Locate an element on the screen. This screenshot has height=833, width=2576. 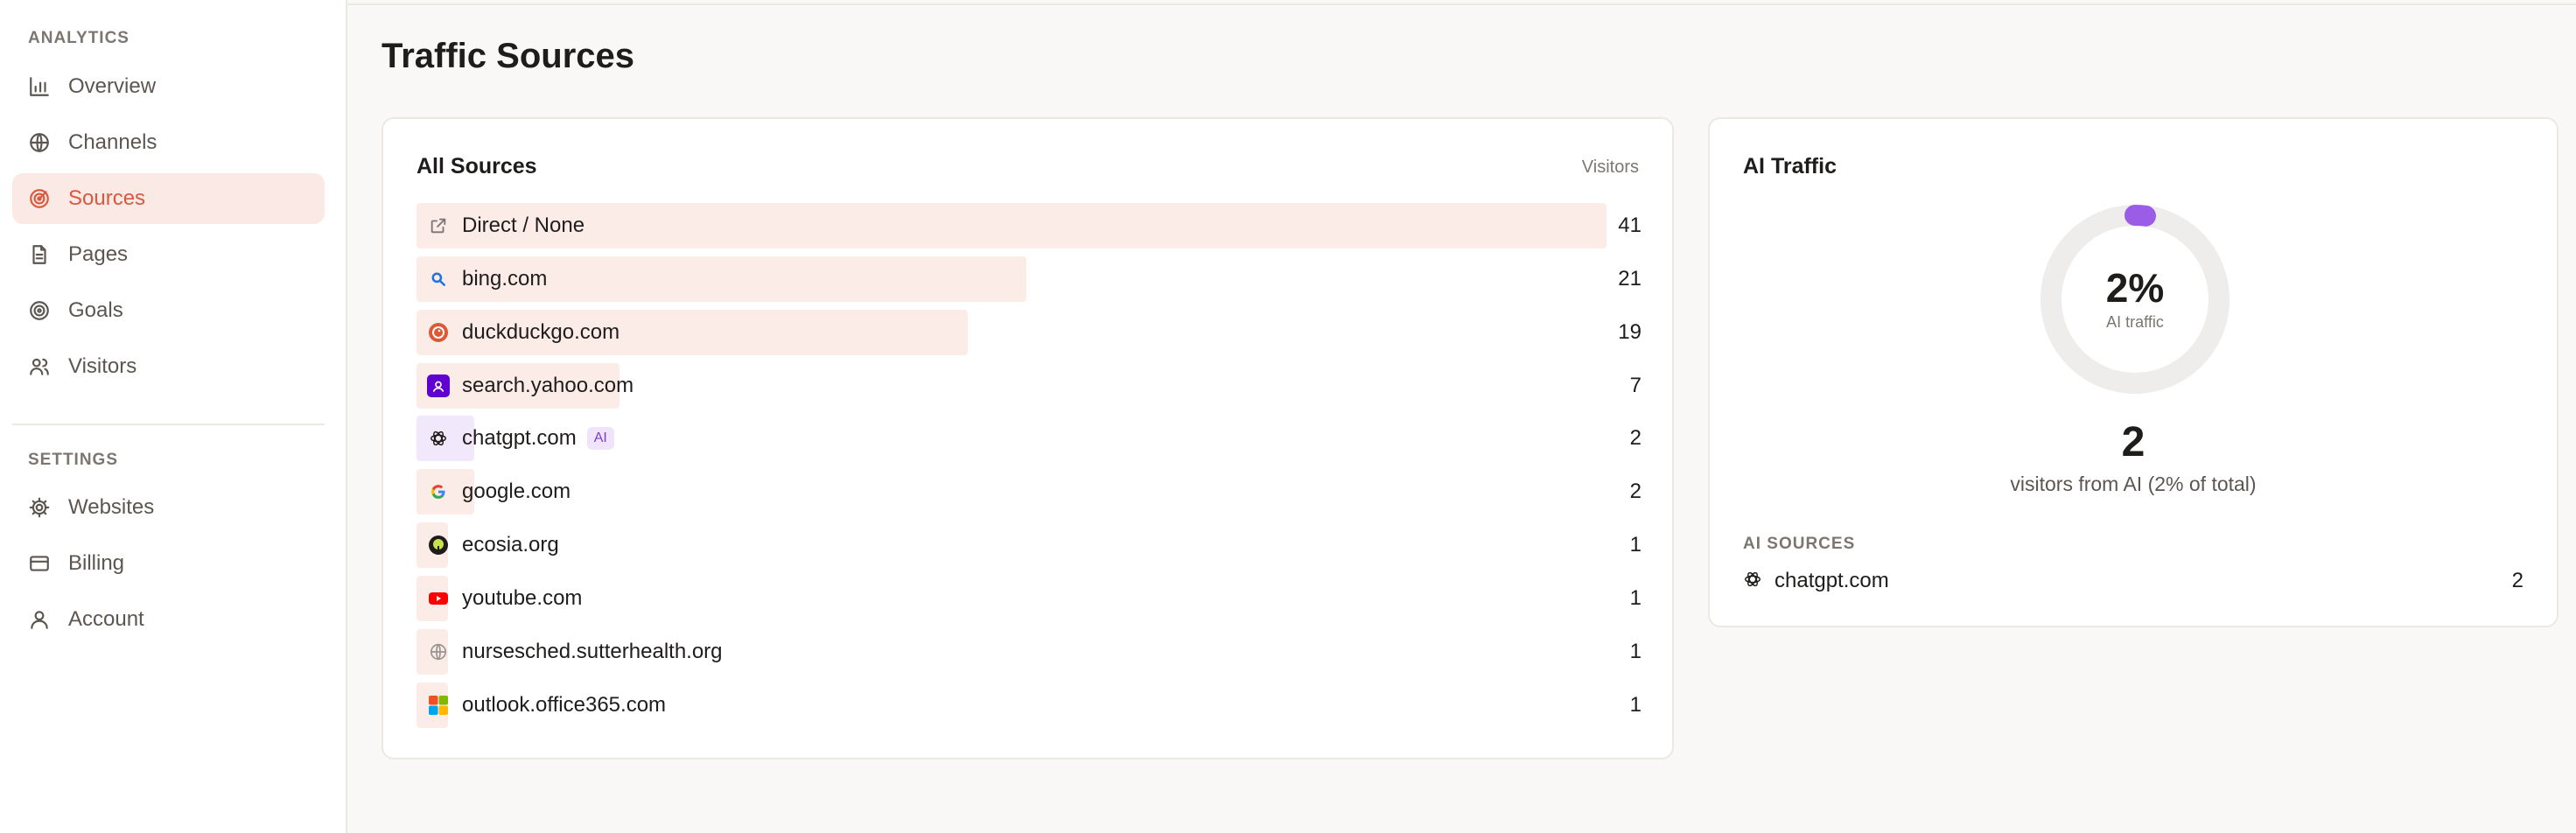
source-label: outlook.office365.com is located at coordinates (564, 705).